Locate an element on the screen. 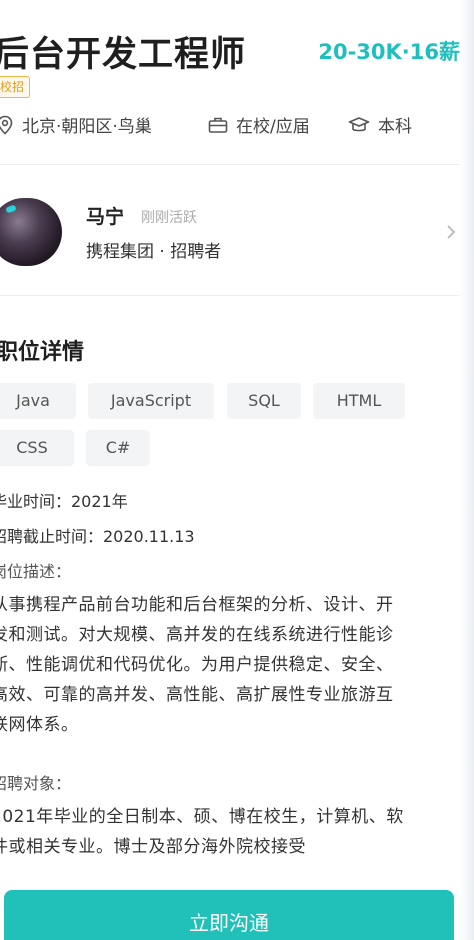  skill-tag: C# is located at coordinates (118, 448).